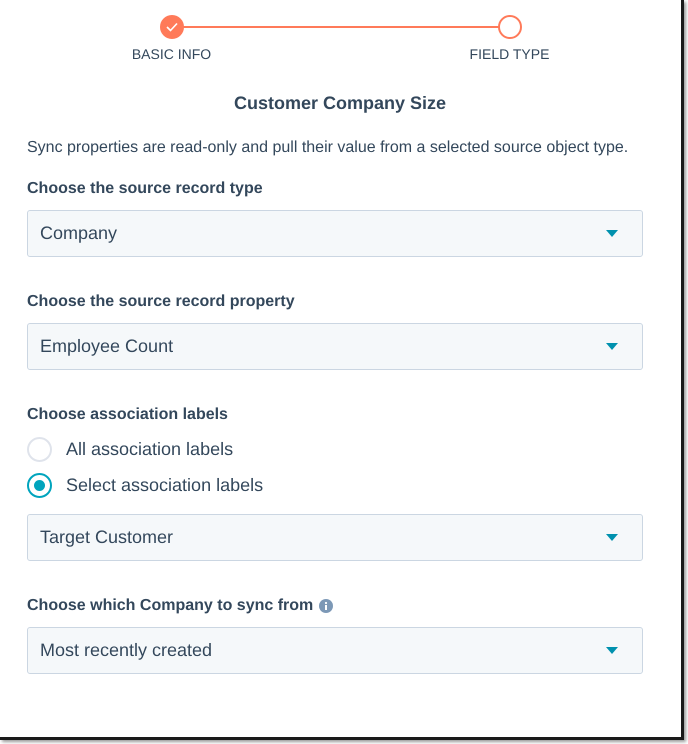  What do you see at coordinates (161, 302) in the screenshot?
I see `field-label: Choose the source record property` at bounding box center [161, 302].